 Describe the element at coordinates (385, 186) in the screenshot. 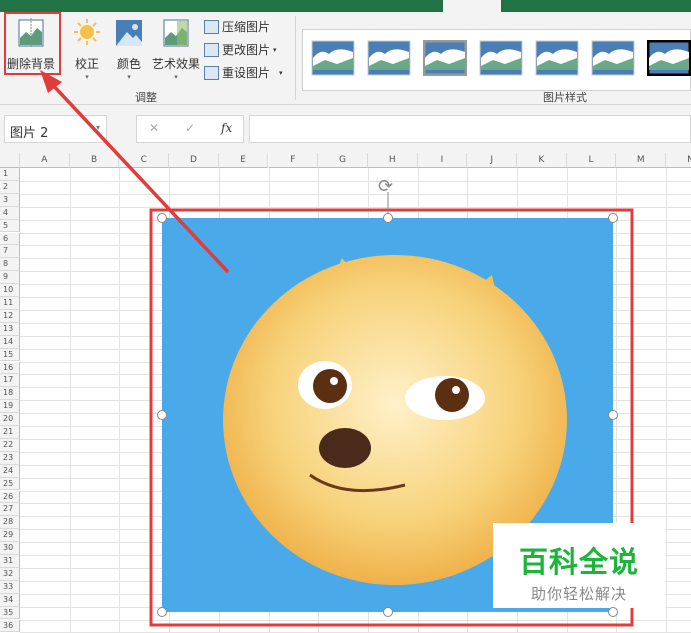

I see `rotate-handle-icon: ⟳` at that location.